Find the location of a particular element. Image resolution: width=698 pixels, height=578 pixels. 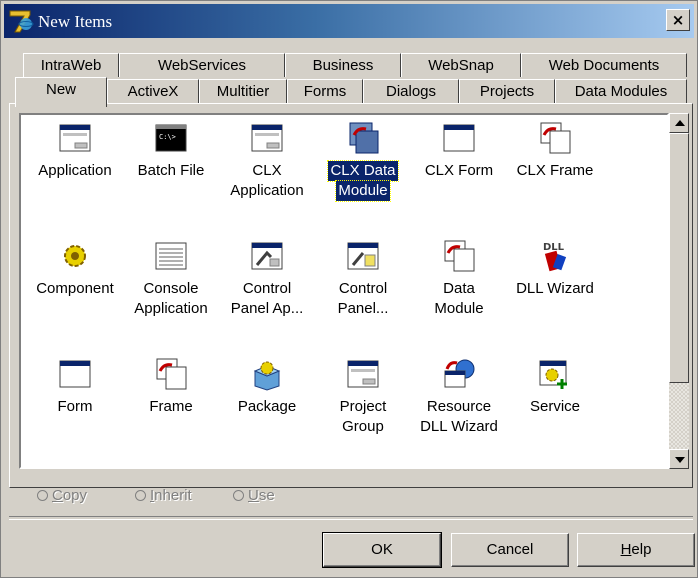

item-label: Console is located at coordinates (171, 288).